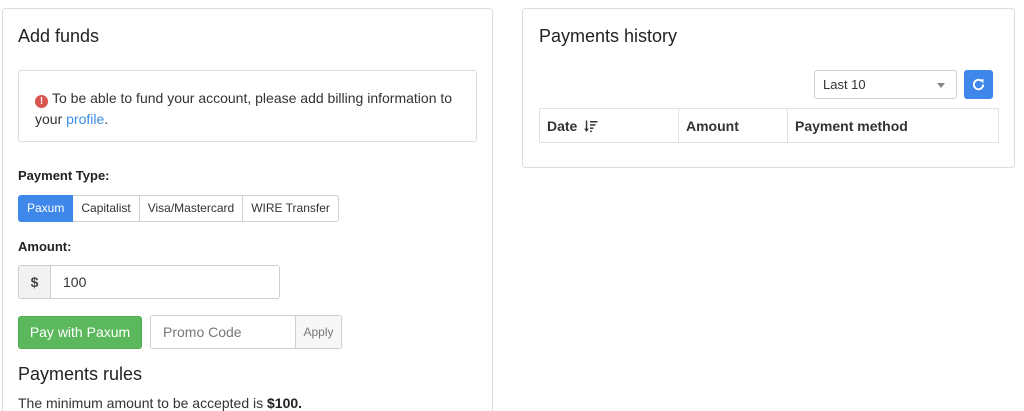  Describe the element at coordinates (106, 119) in the screenshot. I see `alert-text-end: .` at that location.